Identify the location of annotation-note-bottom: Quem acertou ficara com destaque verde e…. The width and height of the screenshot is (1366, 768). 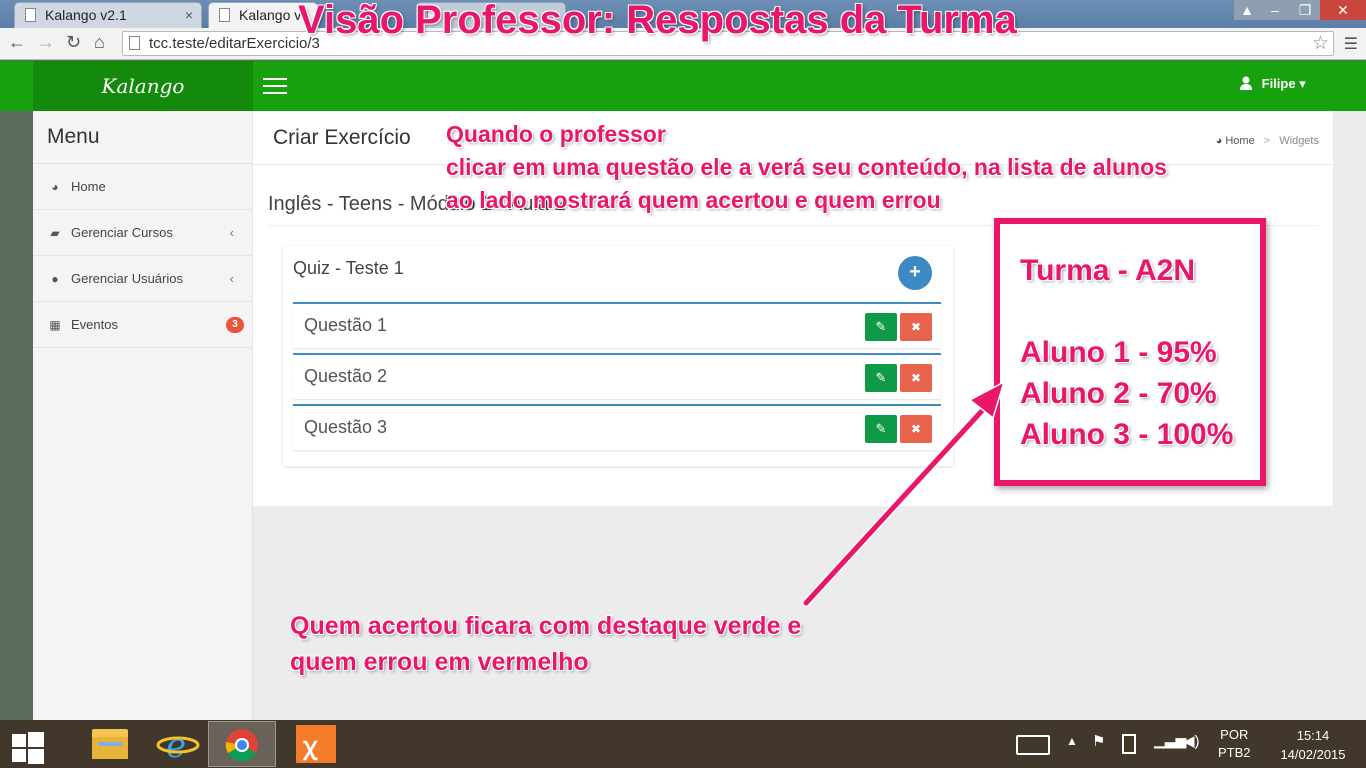
(546, 644).